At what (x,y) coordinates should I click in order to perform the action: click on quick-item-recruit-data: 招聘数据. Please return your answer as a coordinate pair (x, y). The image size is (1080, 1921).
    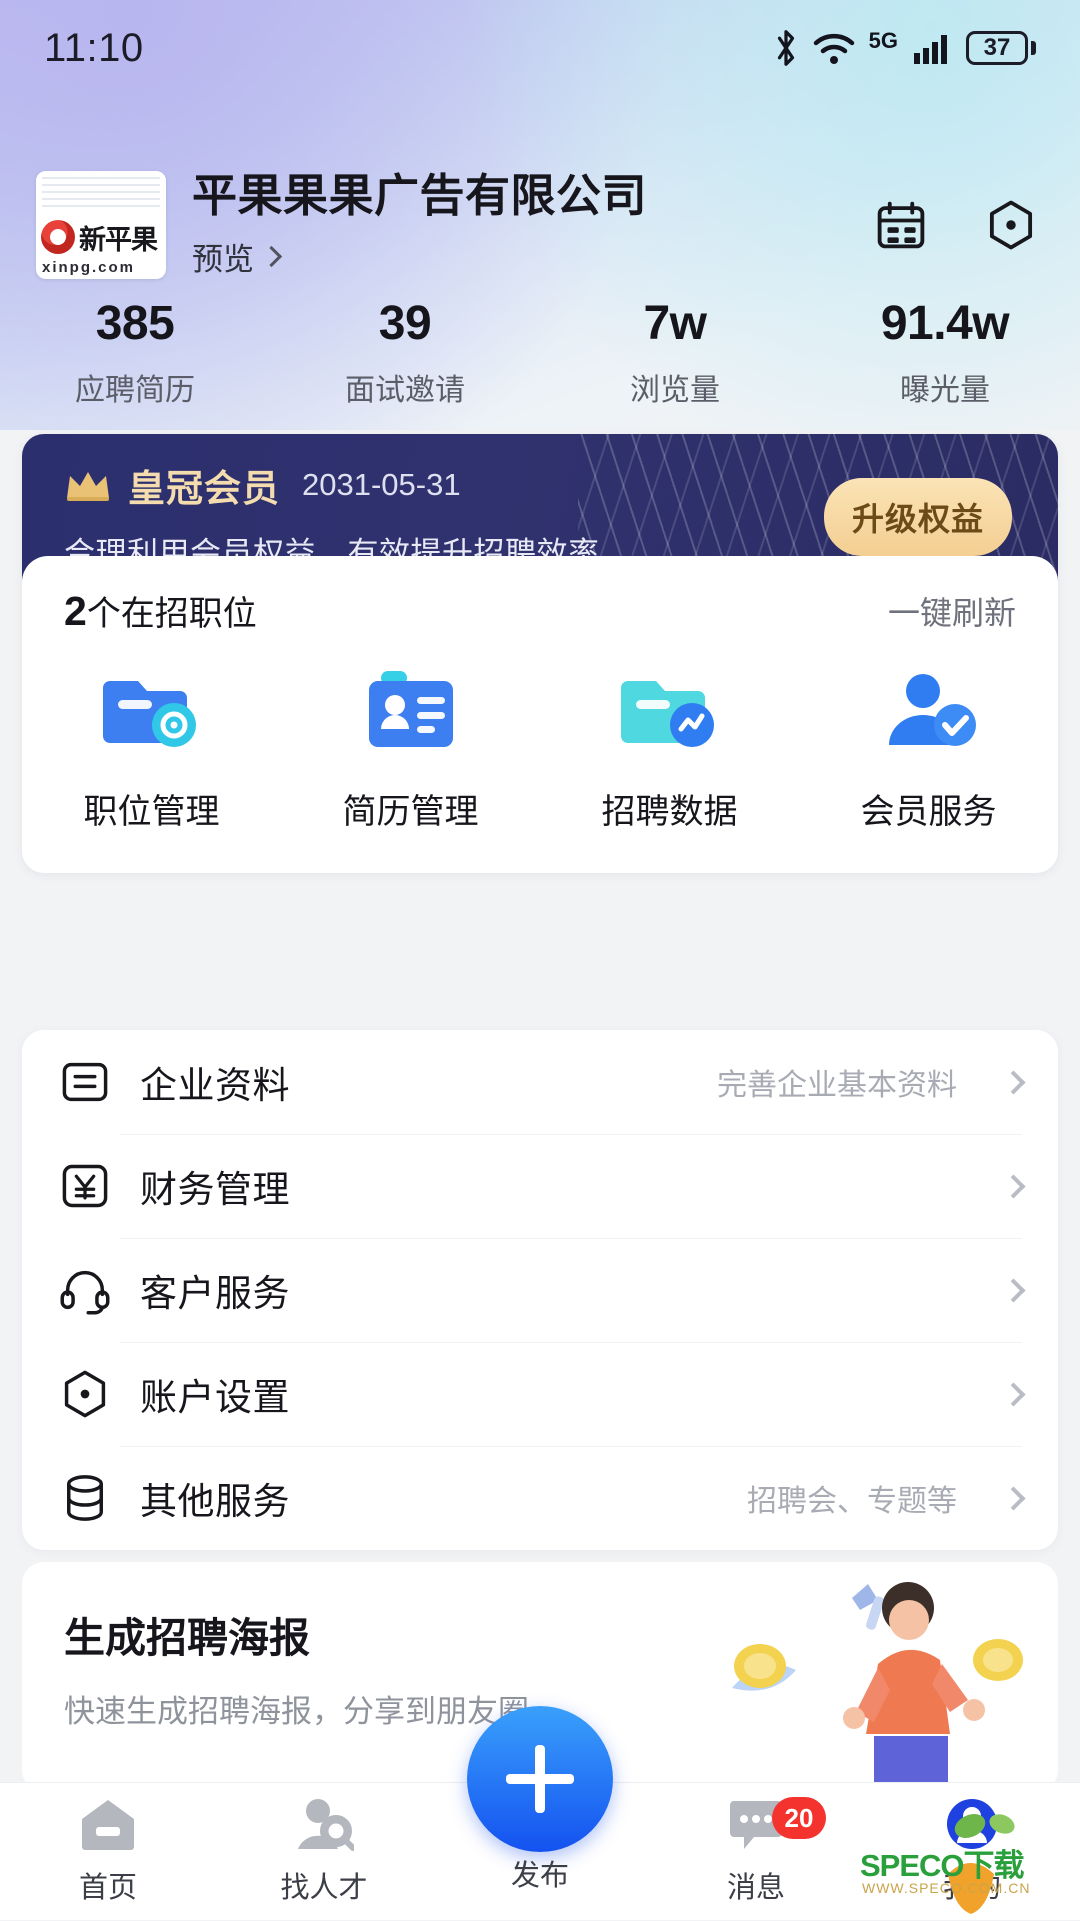
    Looking at the image, I should click on (669, 750).